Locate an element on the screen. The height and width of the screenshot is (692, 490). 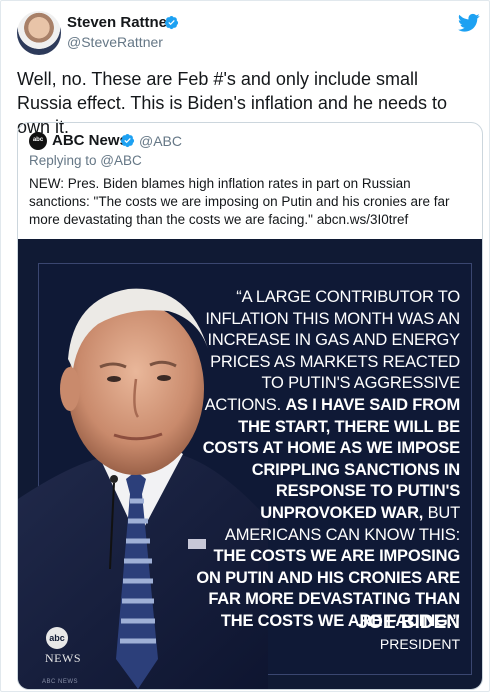
attribution-title: PRESIDENT is located at coordinates (419, 644).